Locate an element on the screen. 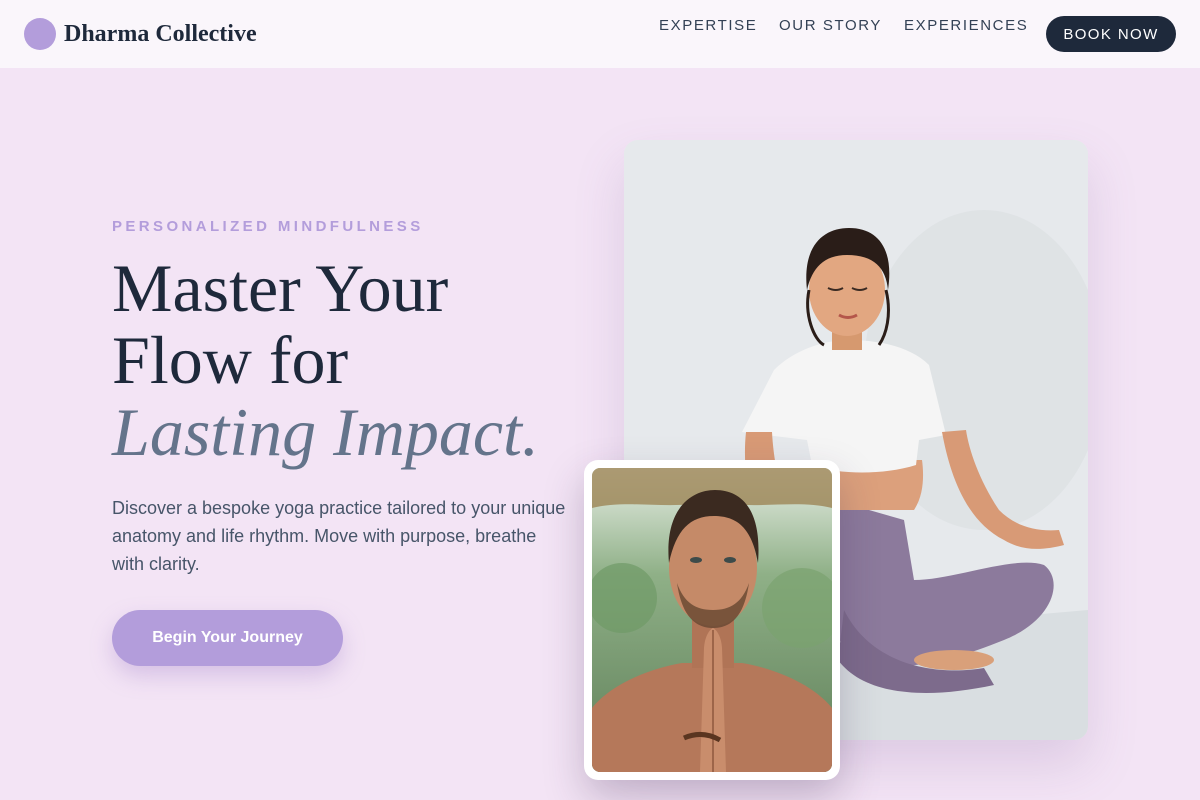 Image resolution: width=1200 pixels, height=800 pixels. praying-man-image is located at coordinates (712, 620).